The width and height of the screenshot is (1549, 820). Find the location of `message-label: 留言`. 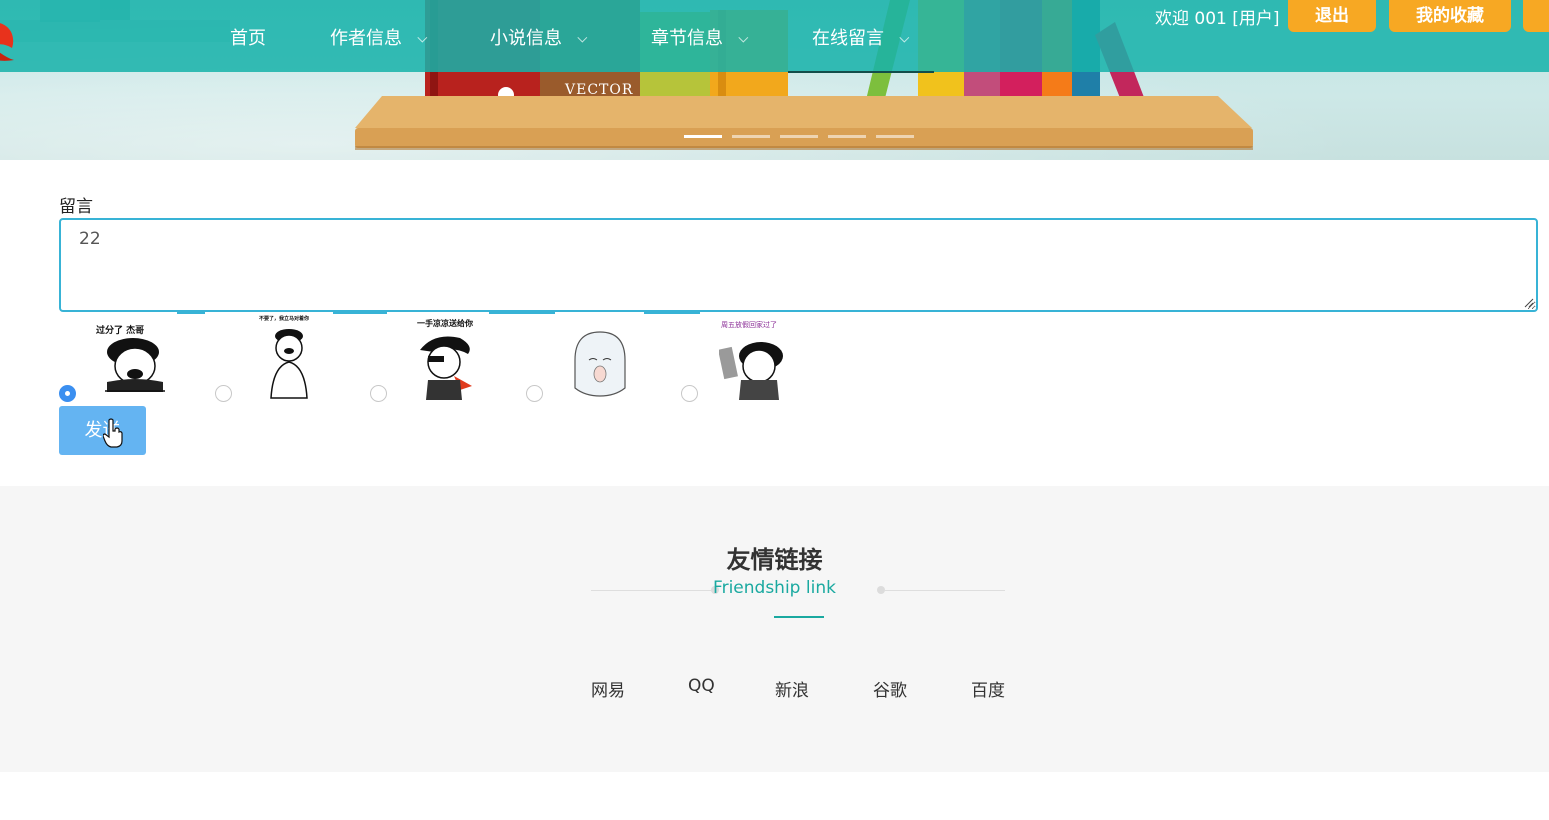

message-label: 留言 is located at coordinates (76, 207).